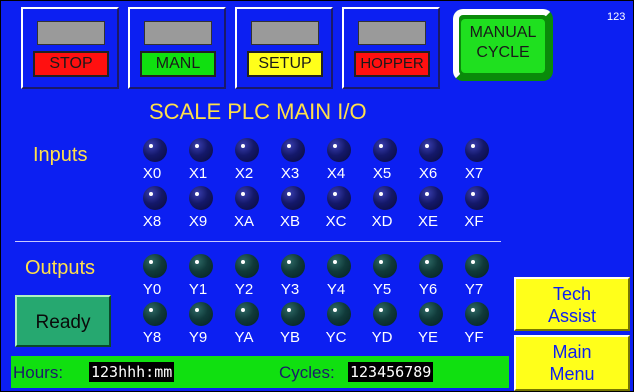 The image size is (634, 392). I want to click on tech-assist-line2: Assist, so click(571, 316).